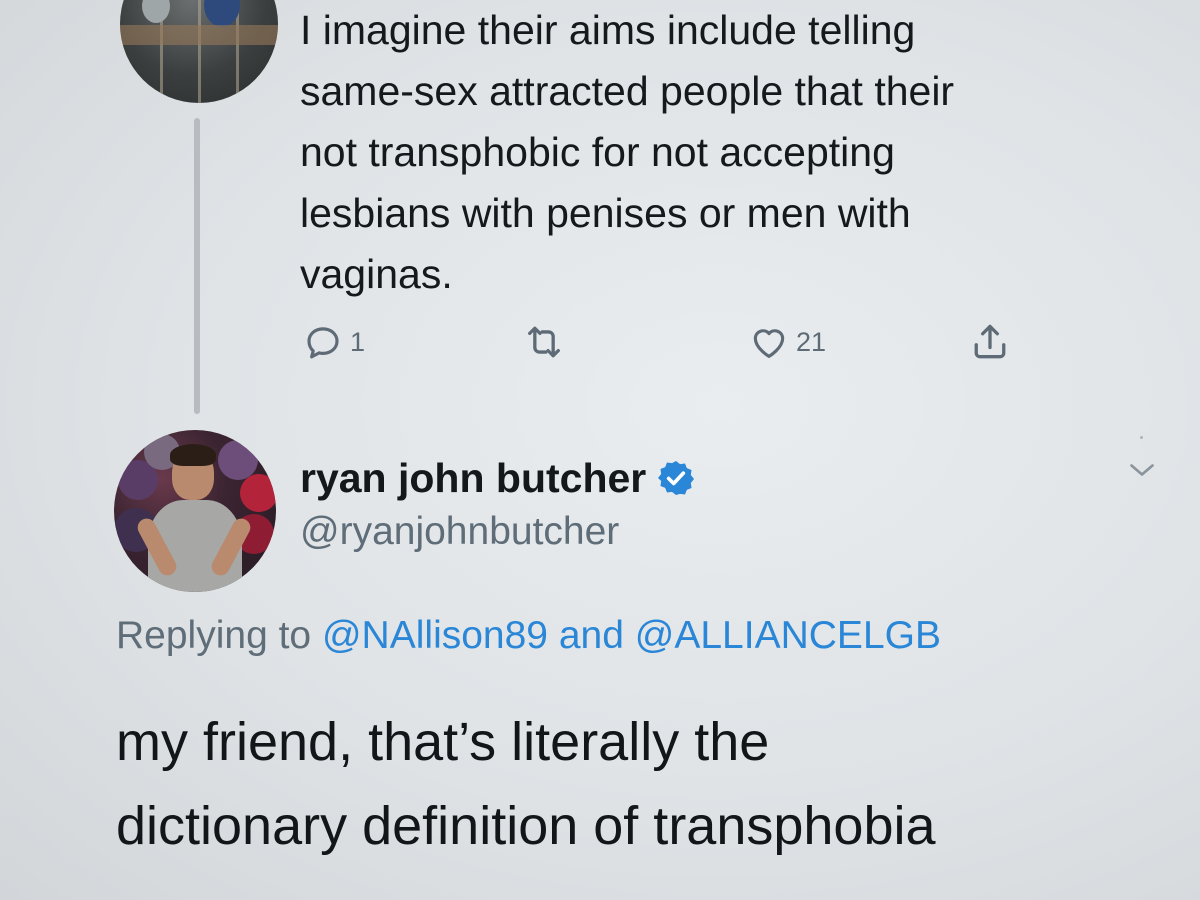 This screenshot has height=900, width=1200. What do you see at coordinates (222, 13) in the screenshot?
I see `avatar-bird-blue` at bounding box center [222, 13].